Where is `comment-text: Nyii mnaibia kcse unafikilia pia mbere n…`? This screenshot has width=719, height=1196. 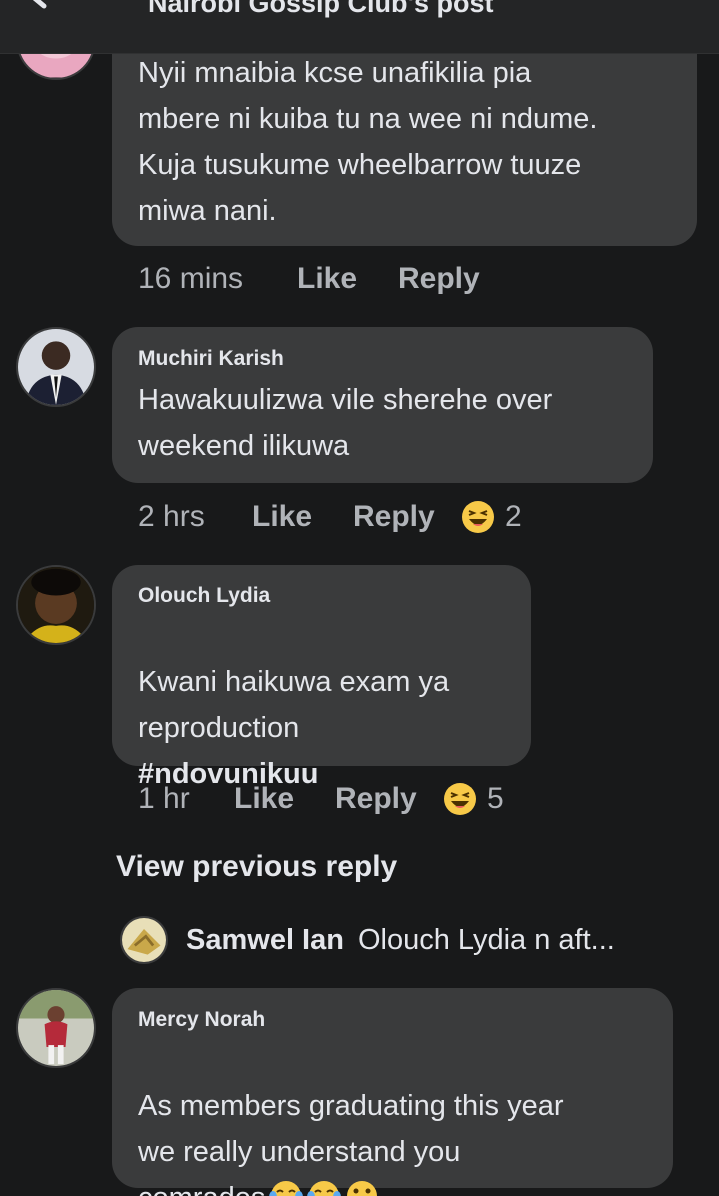
comment-text: Nyii mnaibia kcse unafikilia pia mbere n… is located at coordinates (368, 142).